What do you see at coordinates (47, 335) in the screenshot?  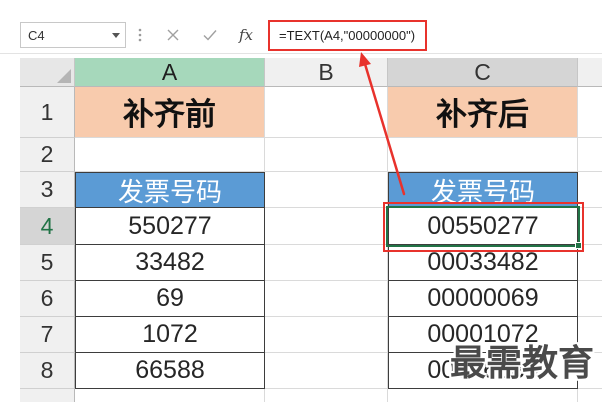 I see `row-header-7: 7` at bounding box center [47, 335].